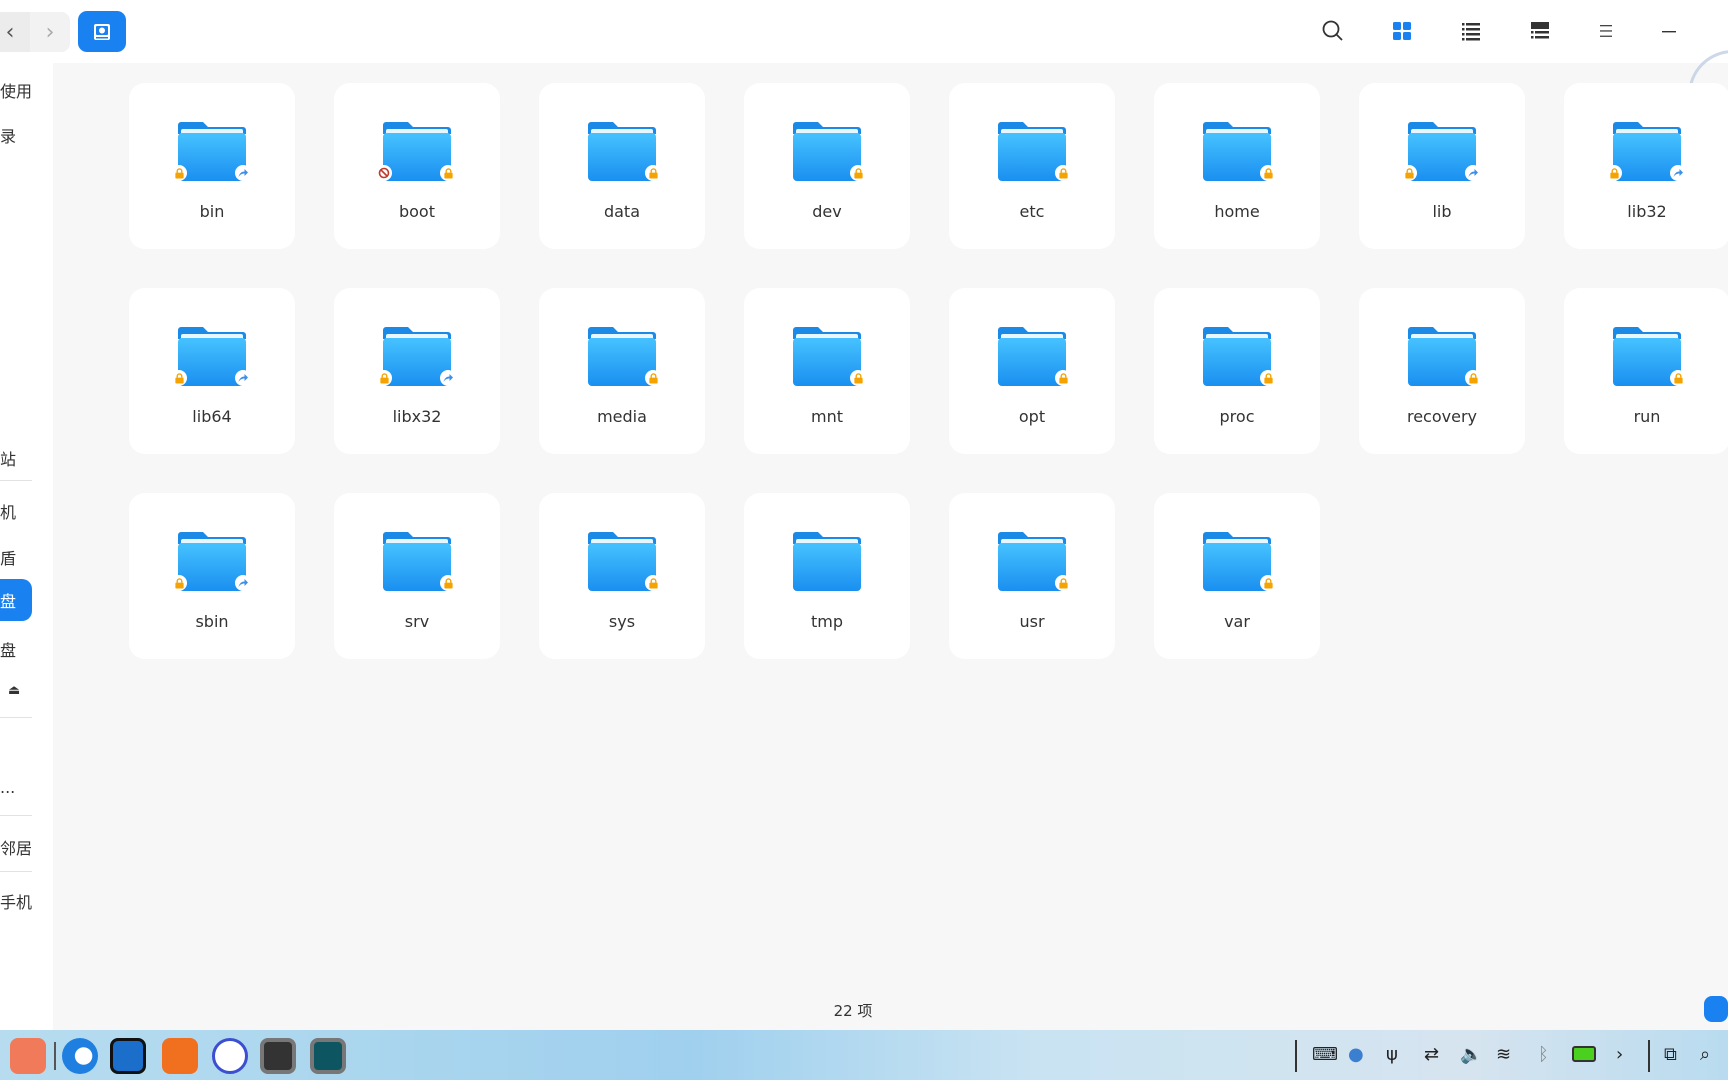  I want to click on battery-icon, so click(1584, 1054).